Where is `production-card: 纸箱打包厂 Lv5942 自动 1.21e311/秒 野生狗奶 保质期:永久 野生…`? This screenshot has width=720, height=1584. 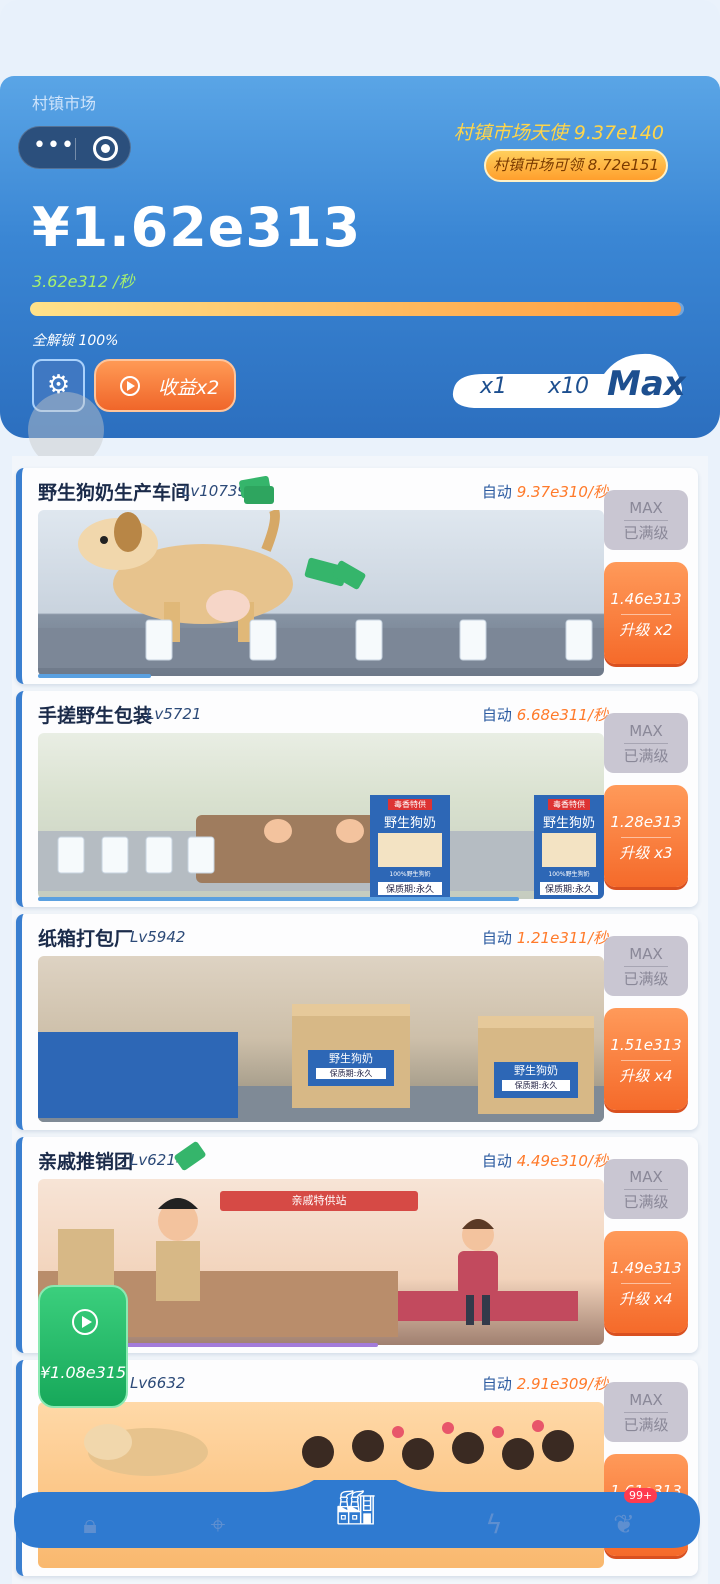 production-card: 纸箱打包厂 Lv5942 自动 1.21e311/秒 野生狗奶 保质期:永久 野生… is located at coordinates (357, 1022).